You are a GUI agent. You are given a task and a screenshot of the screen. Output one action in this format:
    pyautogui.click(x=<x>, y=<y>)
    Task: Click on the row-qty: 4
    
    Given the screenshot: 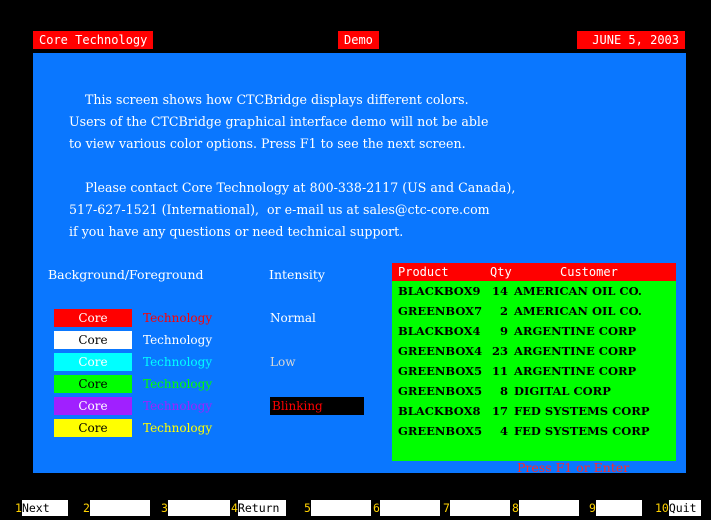 What is the action you would take?
    pyautogui.click(x=494, y=431)
    